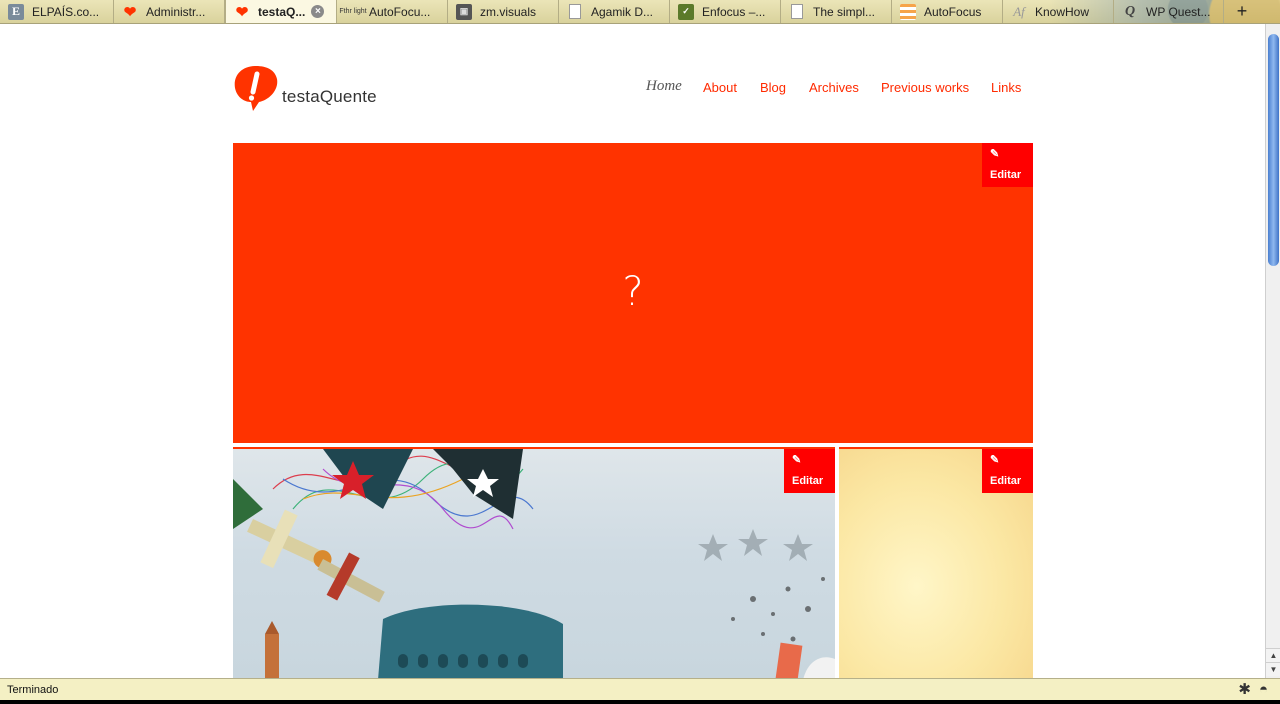 The width and height of the screenshot is (1280, 704). I want to click on elpais-favicon-icon: E, so click(16, 11).